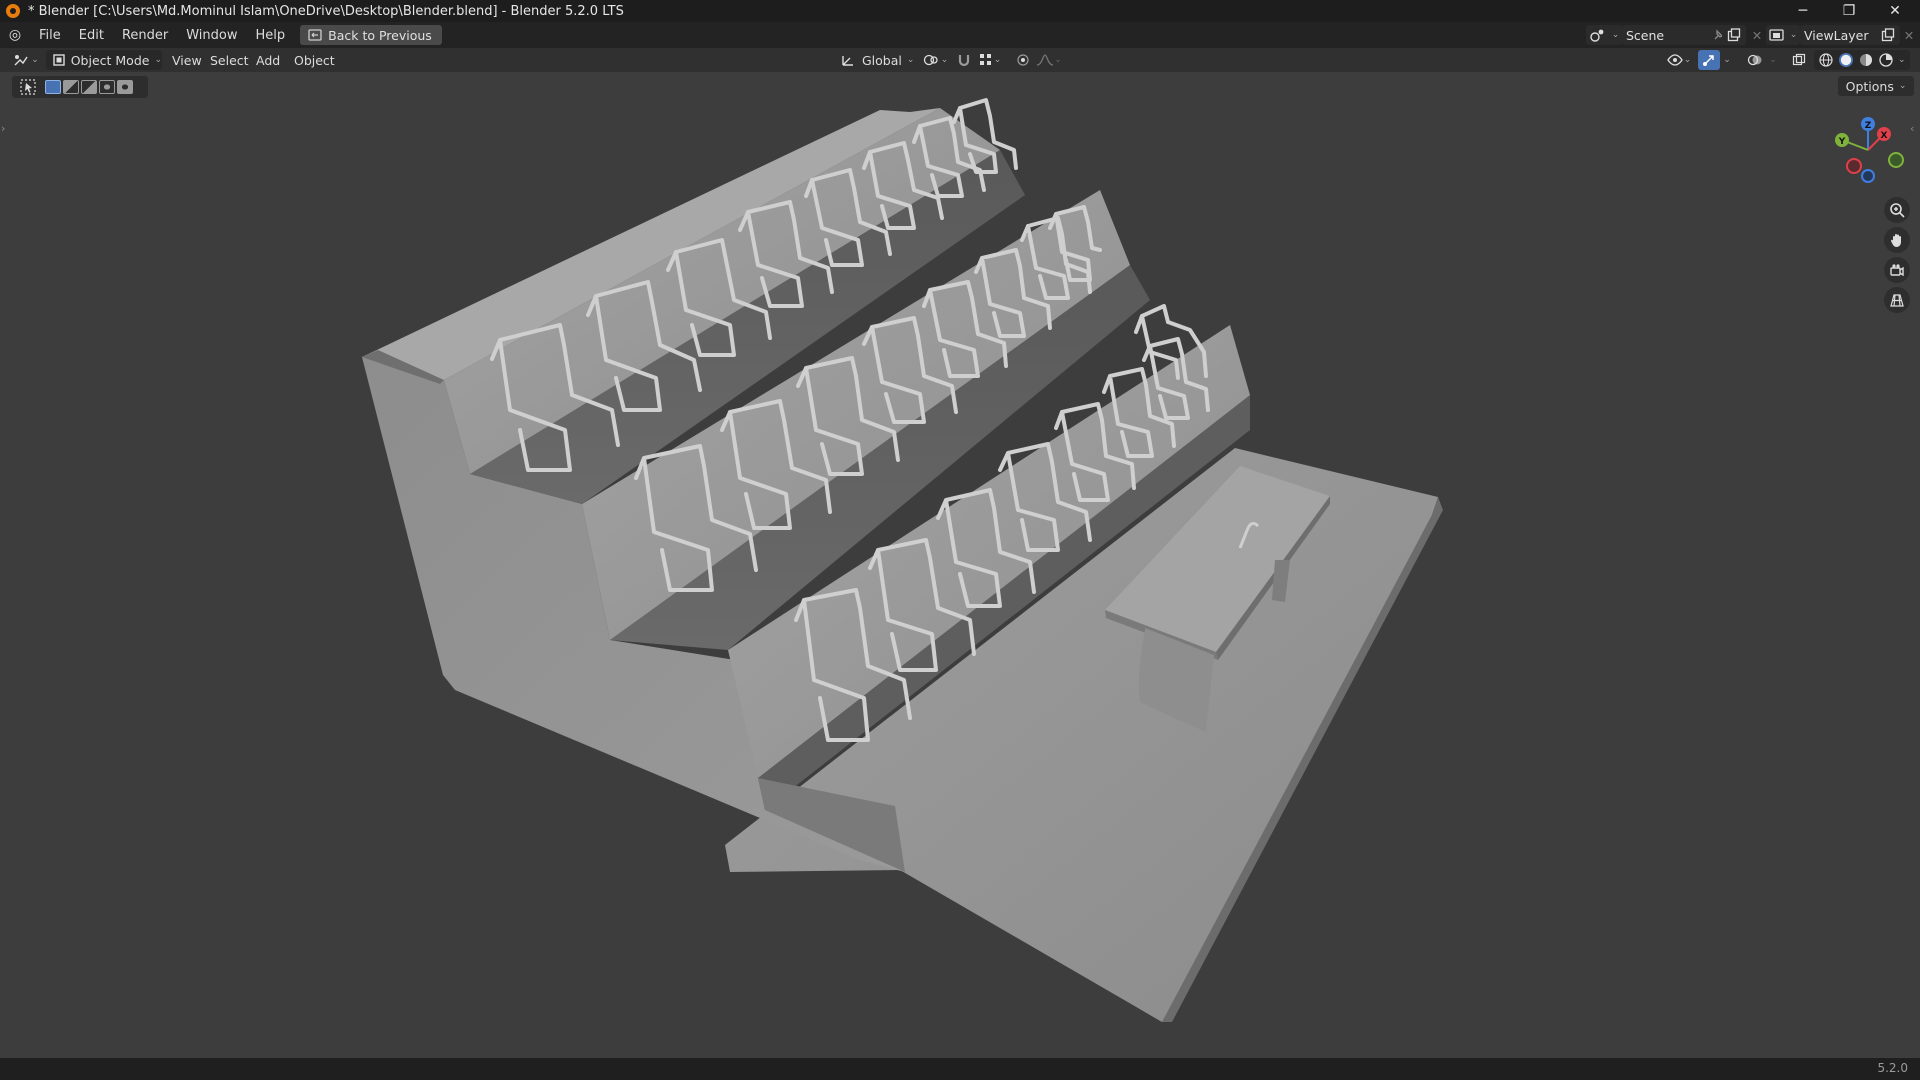 This screenshot has width=1920, height=1080. Describe the element at coordinates (1836, 35) in the screenshot. I see `view-layer-name: ViewLayer` at that location.